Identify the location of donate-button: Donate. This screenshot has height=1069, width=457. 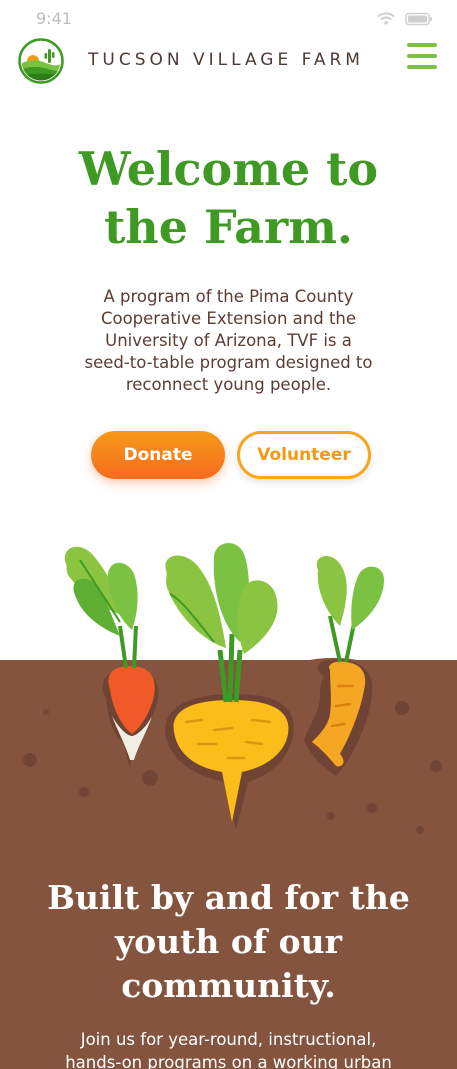
(158, 455).